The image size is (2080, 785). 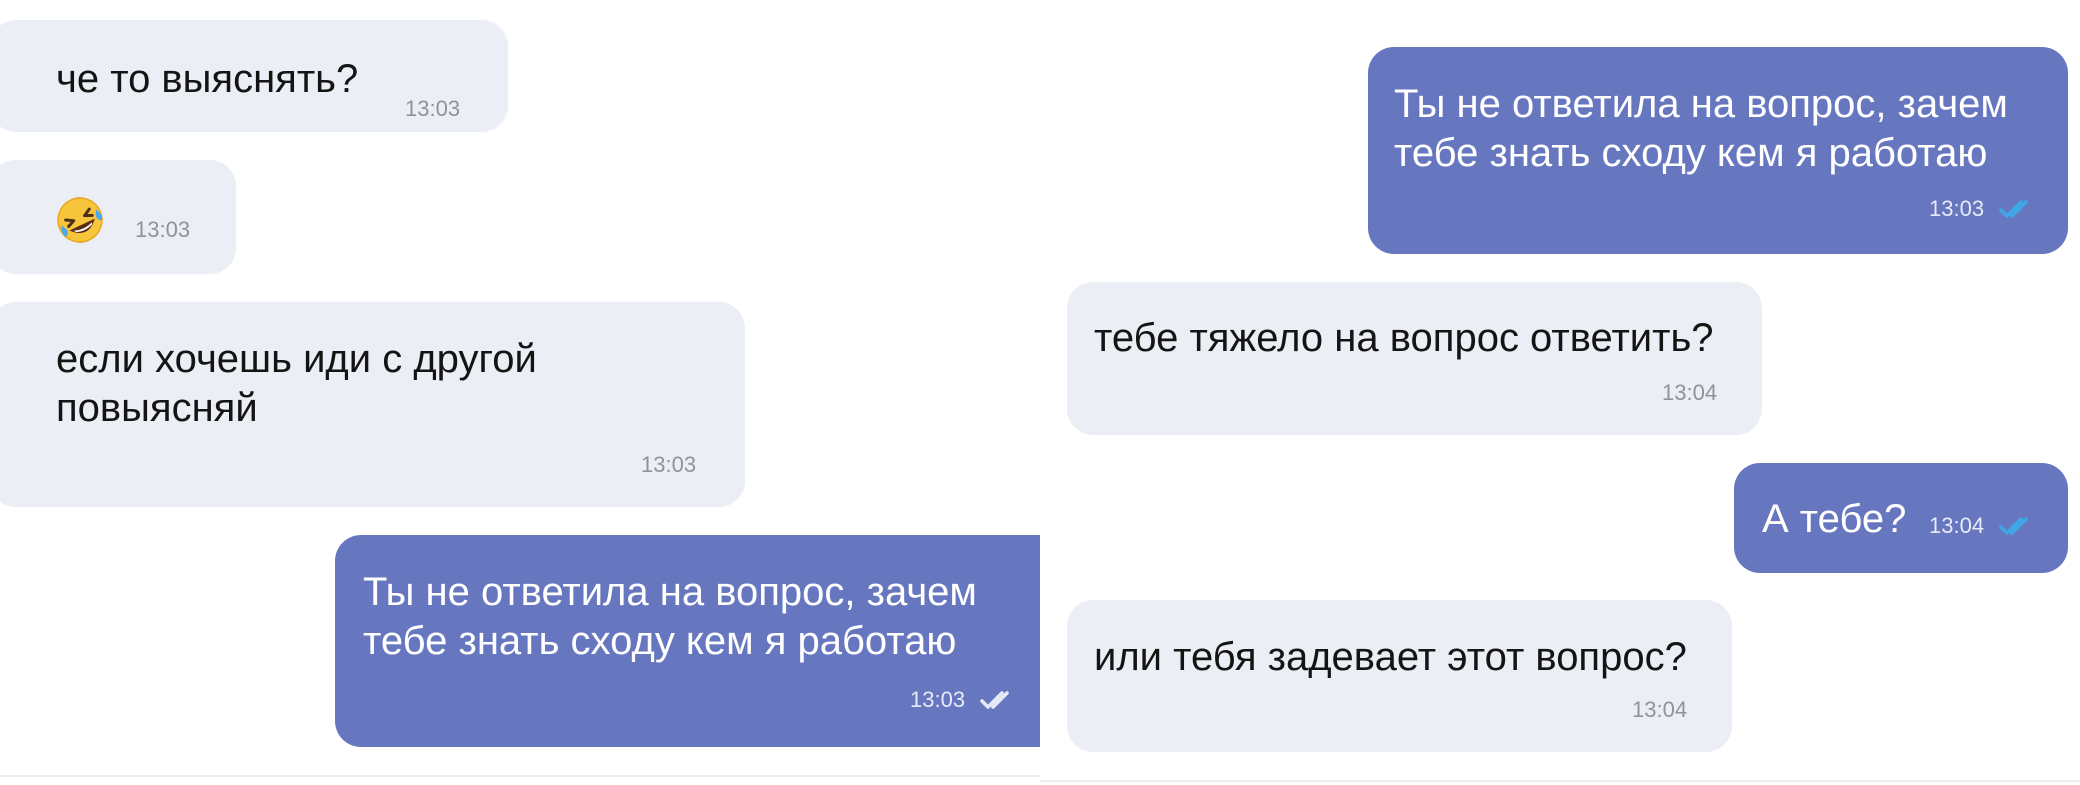 I want to click on rolling-on-floor-laughing-icon, so click(x=80, y=220).